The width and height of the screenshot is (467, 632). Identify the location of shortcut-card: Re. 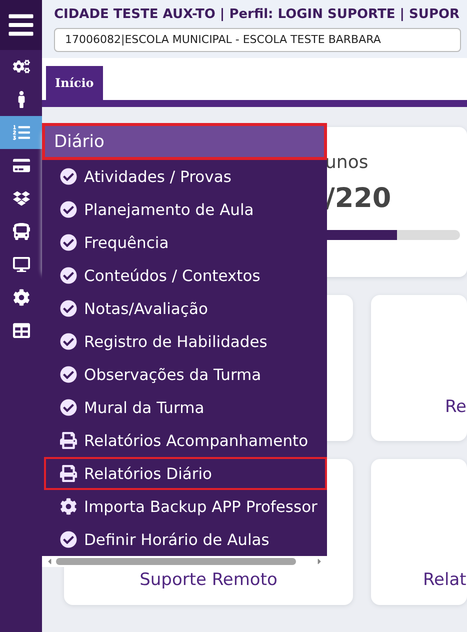
(419, 368).